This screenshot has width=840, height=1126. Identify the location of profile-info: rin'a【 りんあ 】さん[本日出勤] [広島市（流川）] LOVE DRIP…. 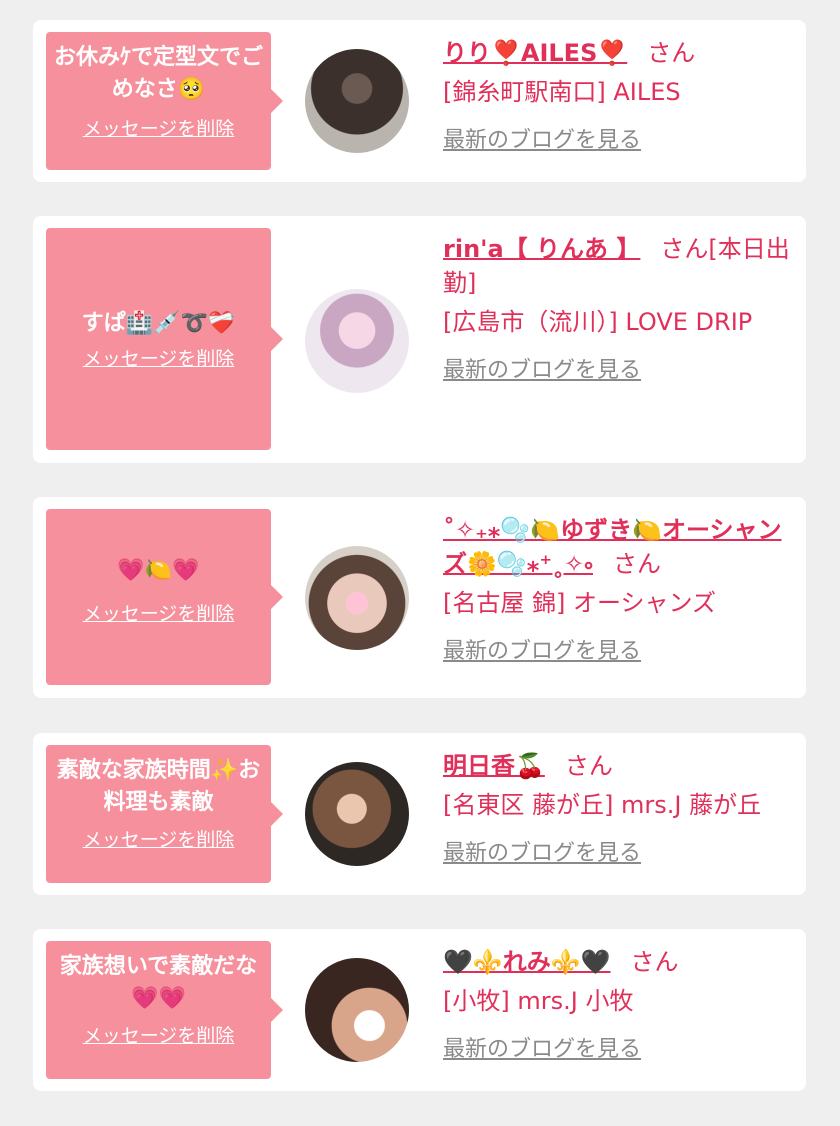
(616, 308).